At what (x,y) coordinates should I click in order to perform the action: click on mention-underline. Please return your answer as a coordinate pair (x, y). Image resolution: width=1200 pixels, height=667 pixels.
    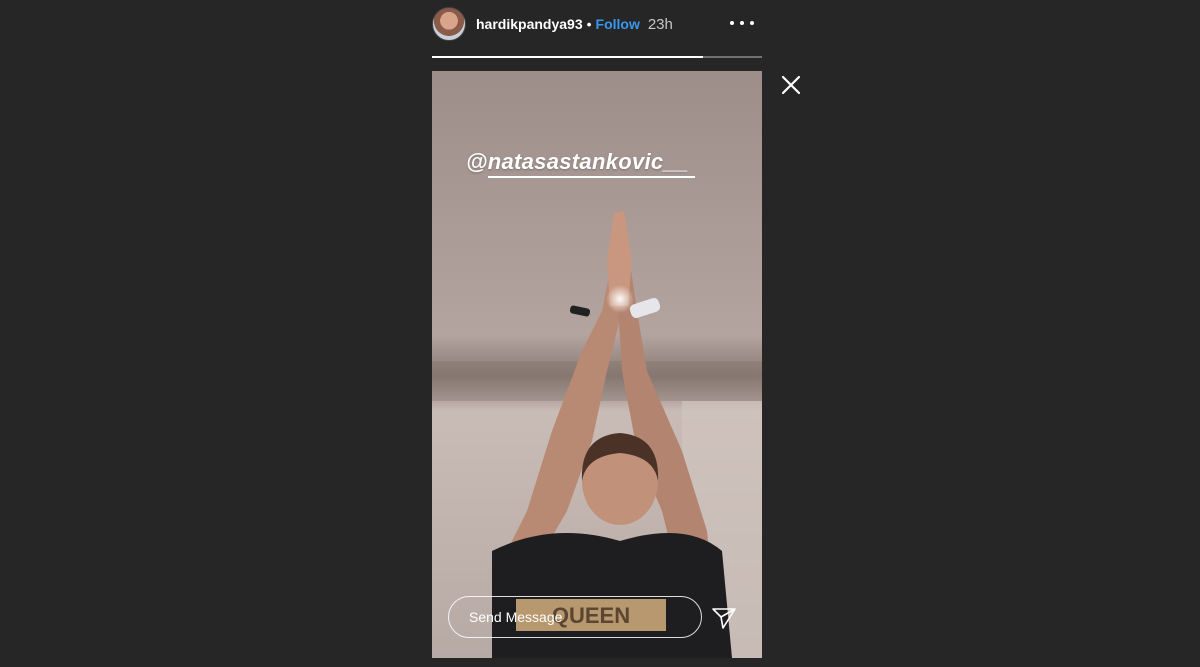
    Looking at the image, I should click on (591, 177).